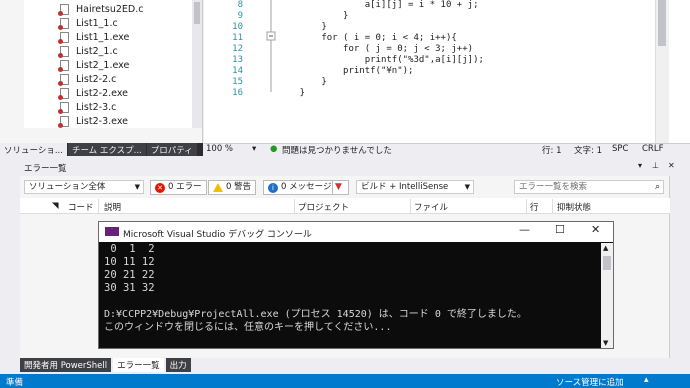 The height and width of the screenshot is (388, 690). What do you see at coordinates (552, 151) in the screenshot?
I see `line-indicator: 行: 1` at bounding box center [552, 151].